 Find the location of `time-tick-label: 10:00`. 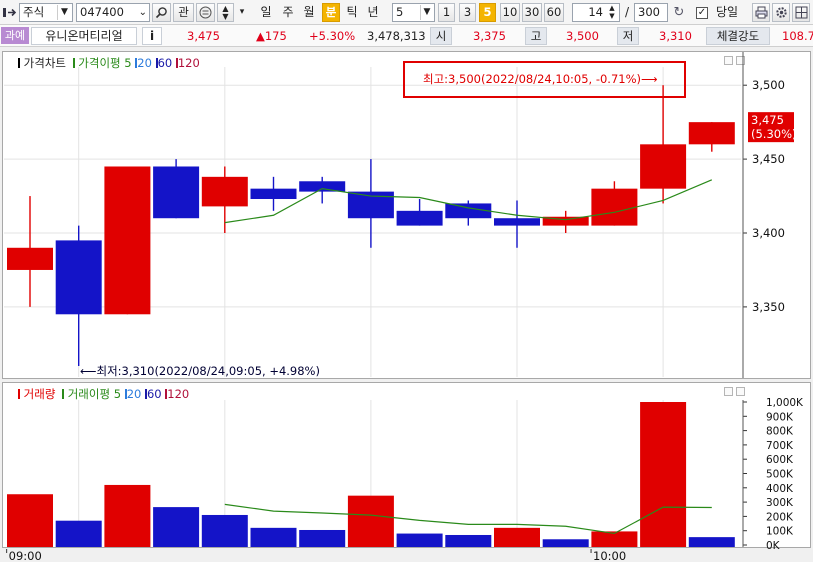

time-tick-label: 10:00 is located at coordinates (609, 555).